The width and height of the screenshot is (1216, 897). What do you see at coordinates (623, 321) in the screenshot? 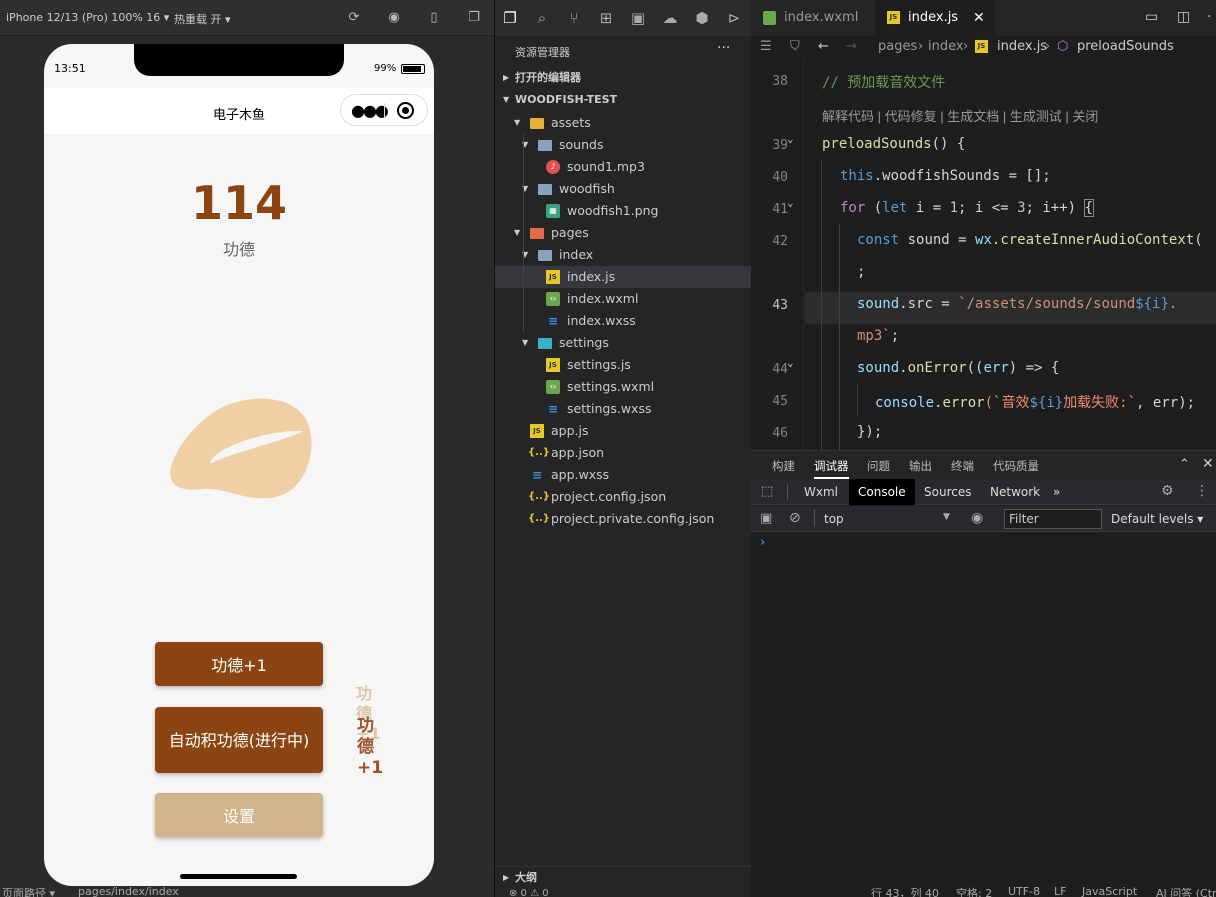
I see `tree-item-index-wxss: ≡ index.wxss` at bounding box center [623, 321].